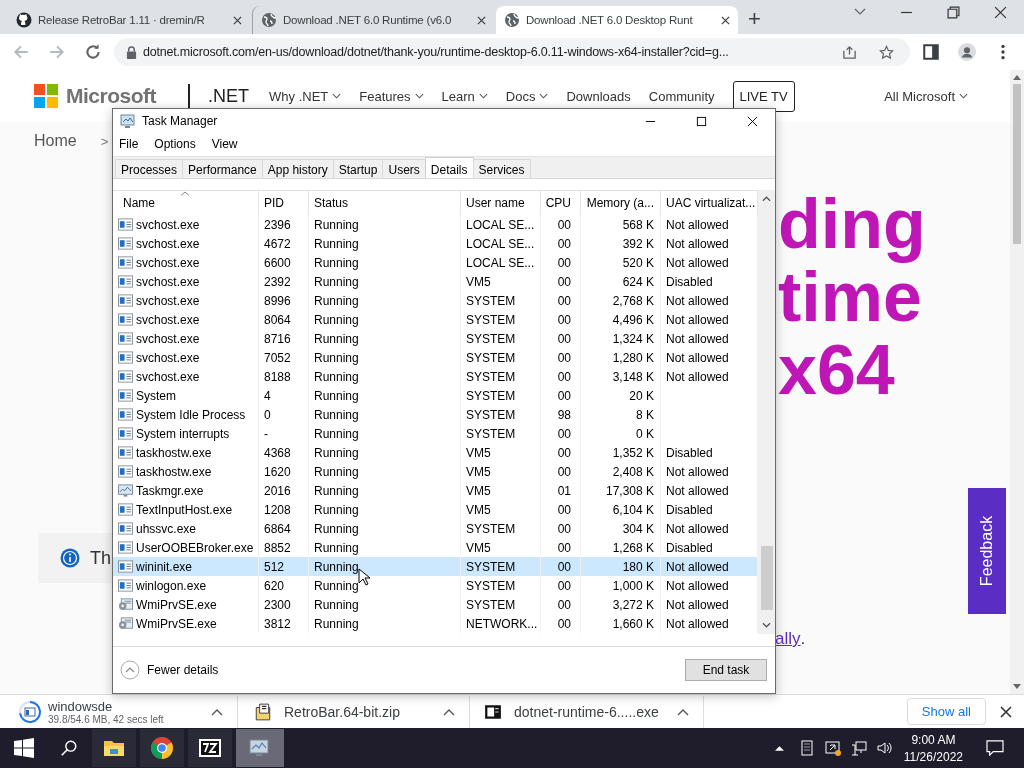 Image resolution: width=1024 pixels, height=768 pixels. I want to click on table-cell: 1,280 K, so click(621, 357).